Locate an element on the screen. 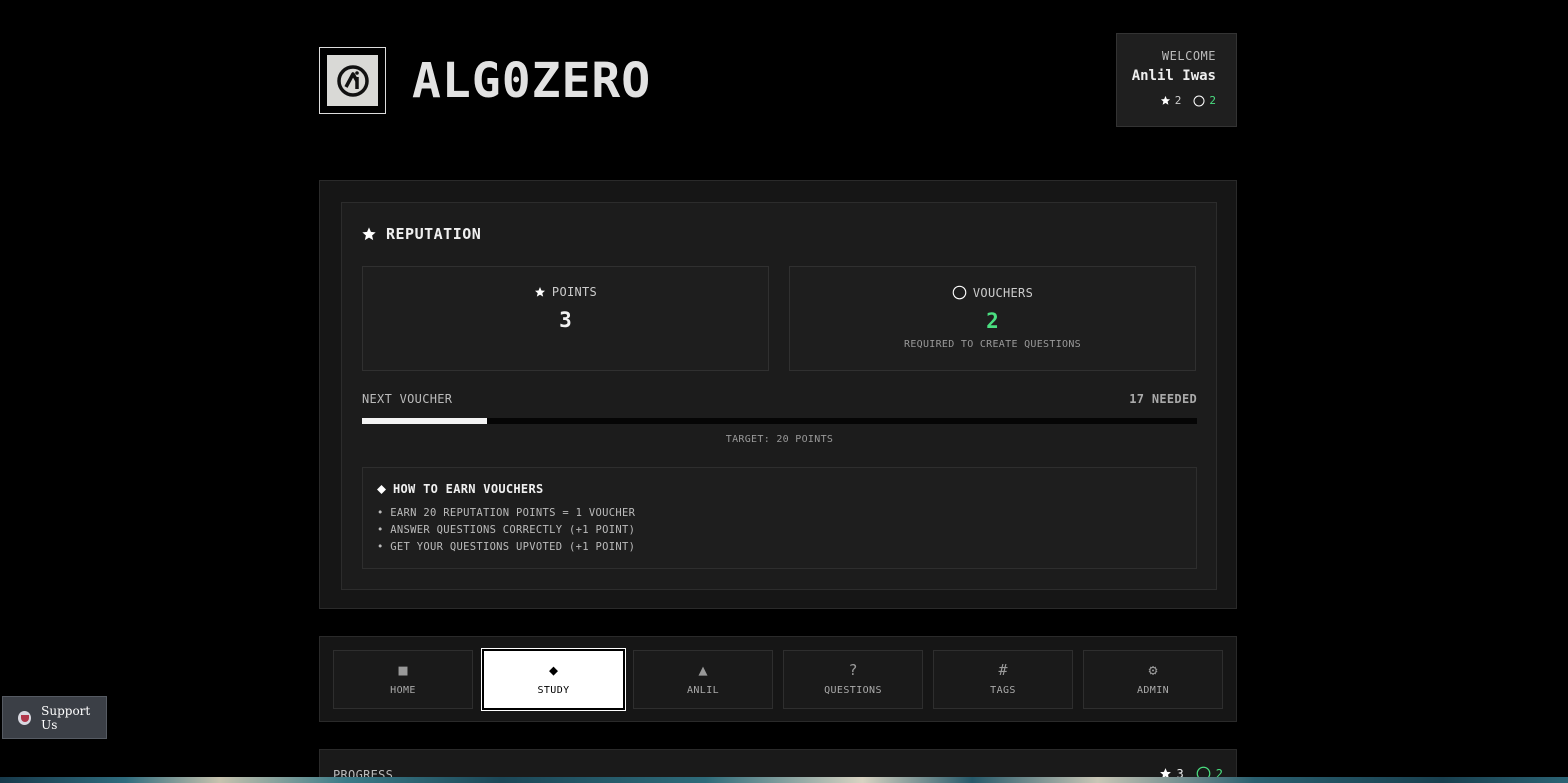 The height and width of the screenshot is (783, 1568). welcome-card: WELCOME Anlil Iwas 2 2 is located at coordinates (1176, 80).